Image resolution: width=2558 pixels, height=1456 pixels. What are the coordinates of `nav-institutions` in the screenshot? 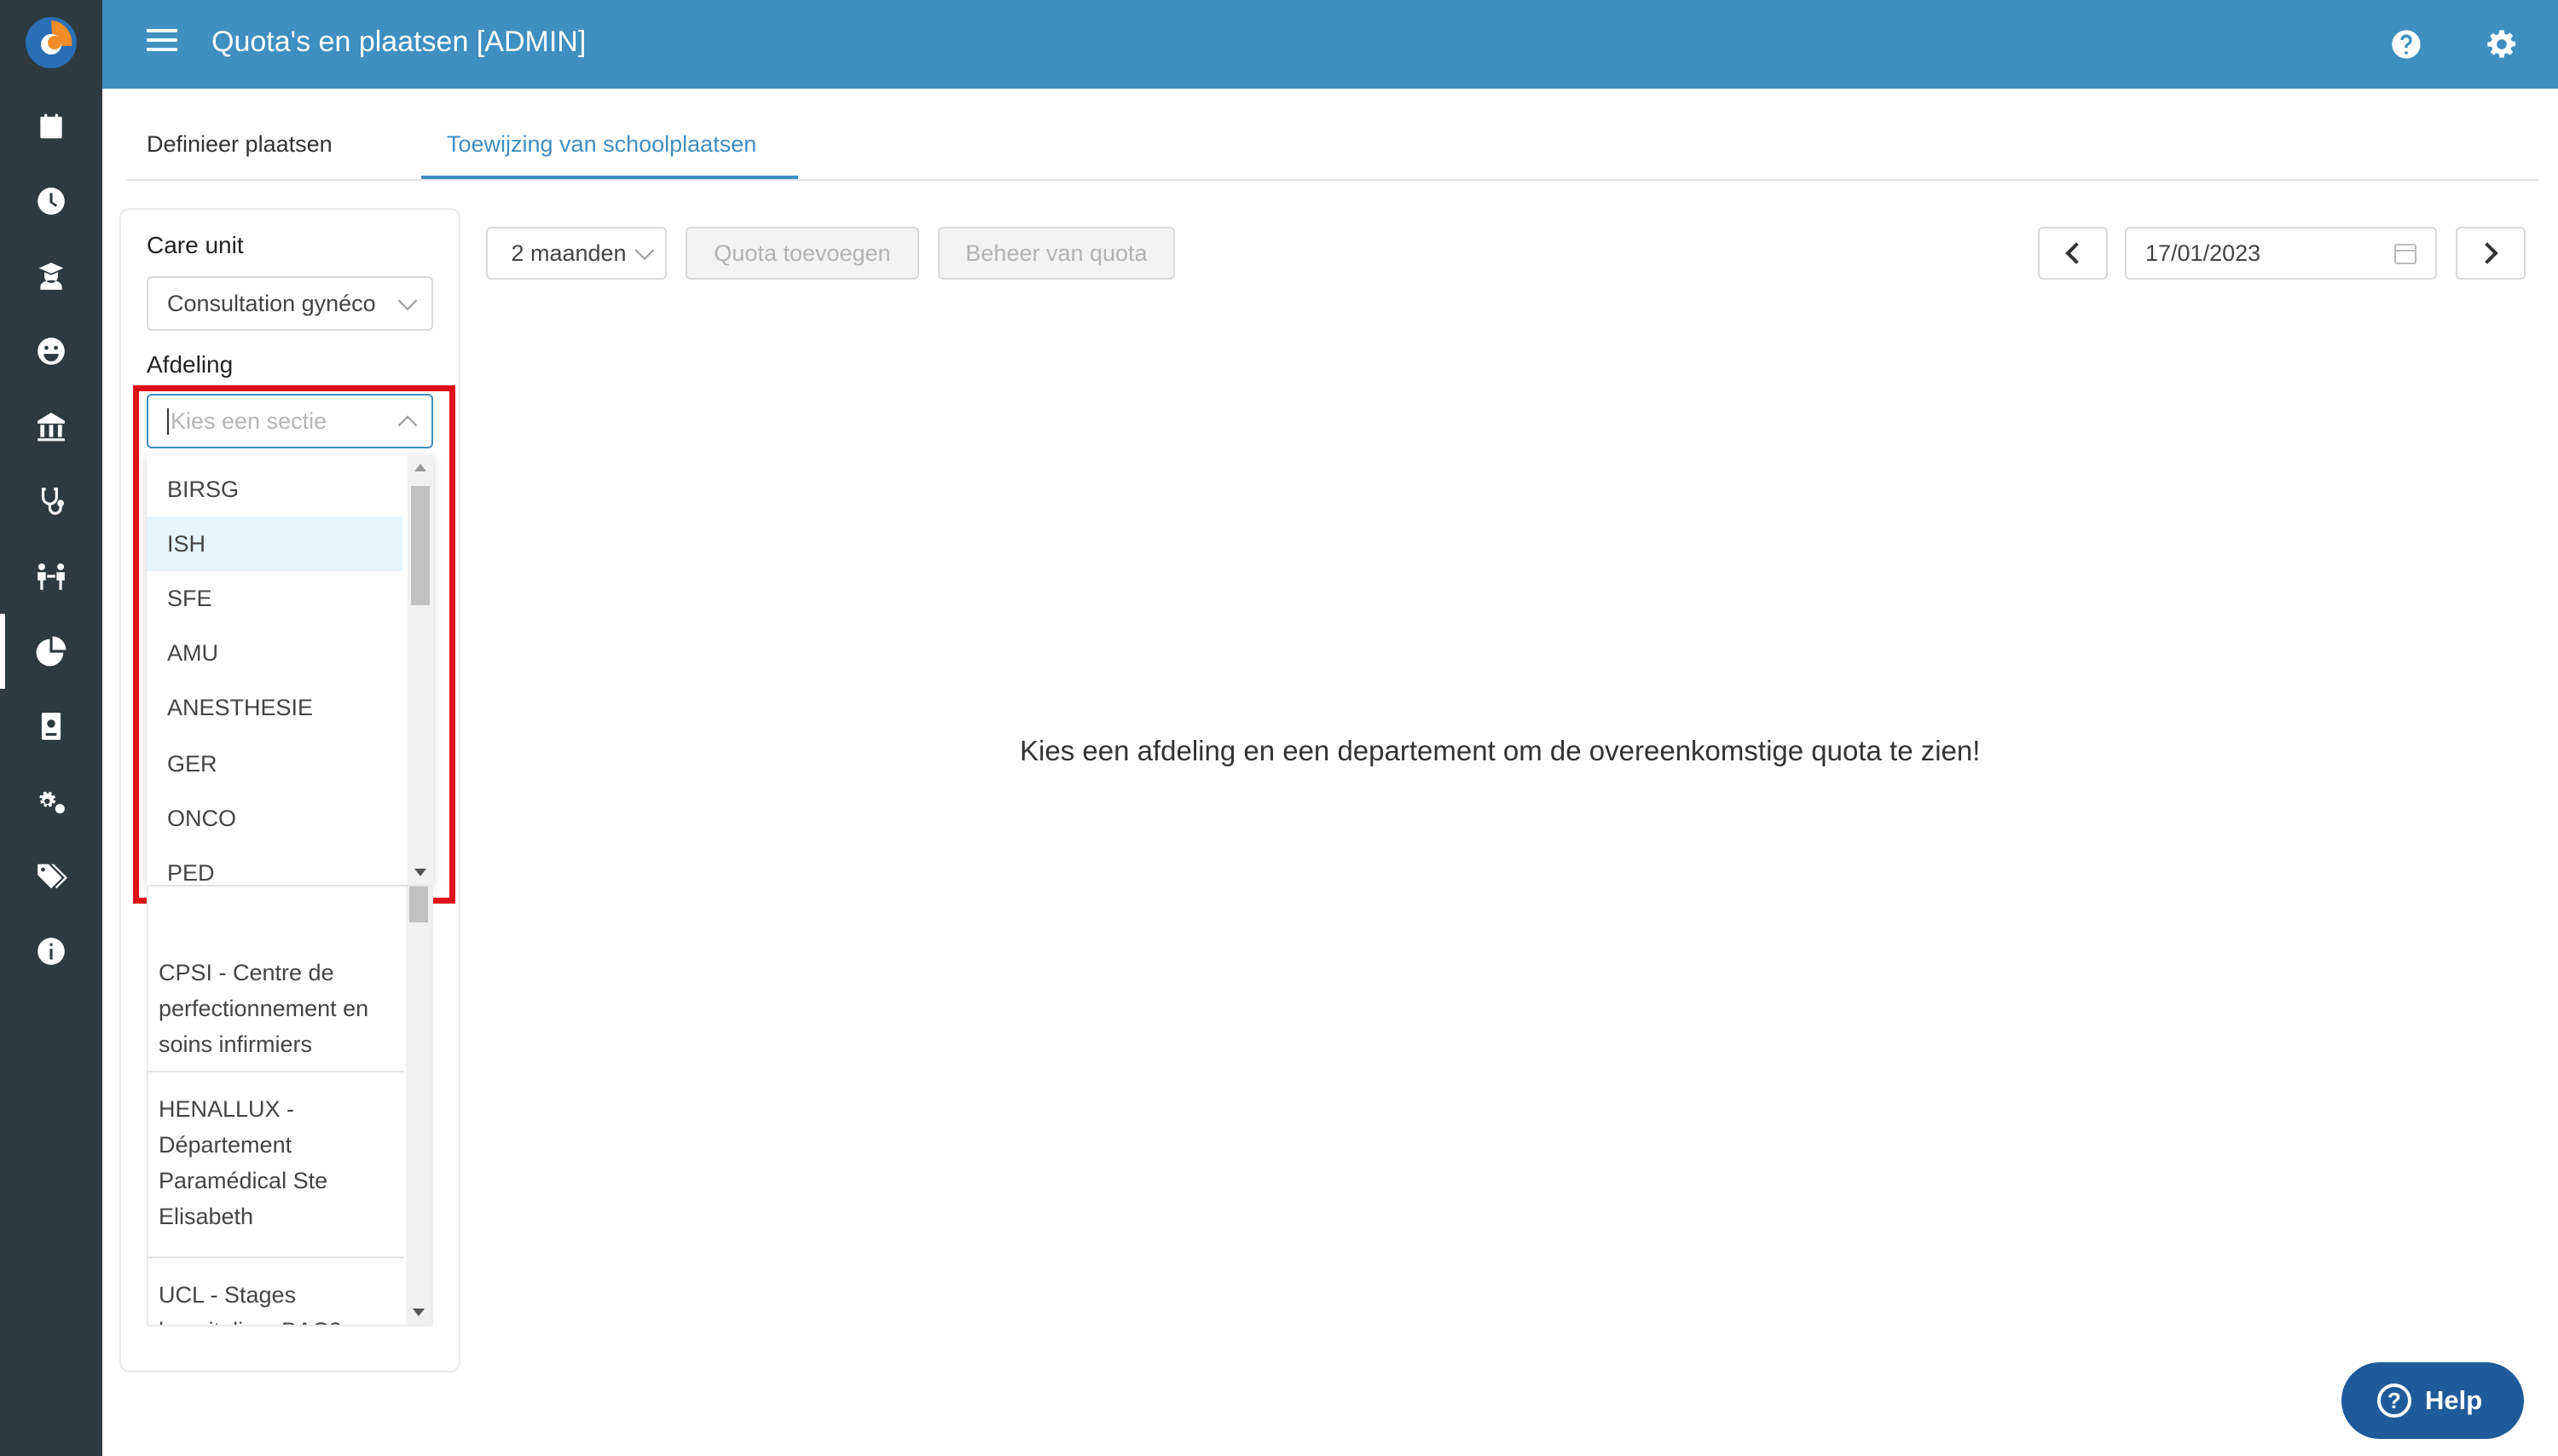 It's located at (51, 426).